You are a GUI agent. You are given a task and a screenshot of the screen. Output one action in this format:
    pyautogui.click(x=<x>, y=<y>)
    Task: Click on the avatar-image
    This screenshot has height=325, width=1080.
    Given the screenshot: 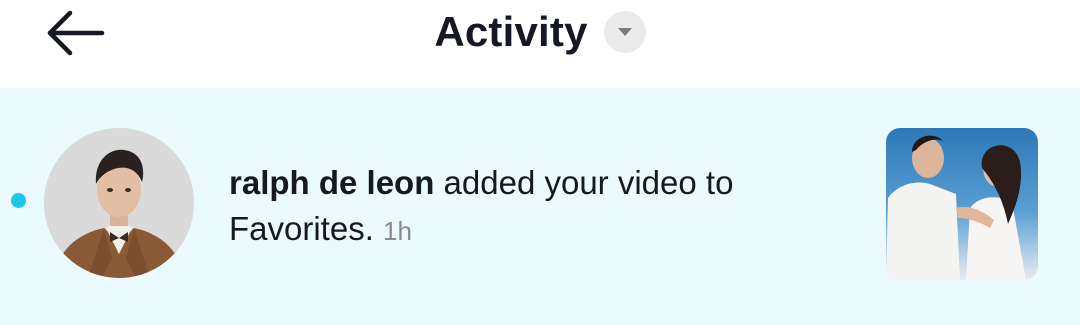 What is the action you would take?
    pyautogui.click(x=119, y=203)
    